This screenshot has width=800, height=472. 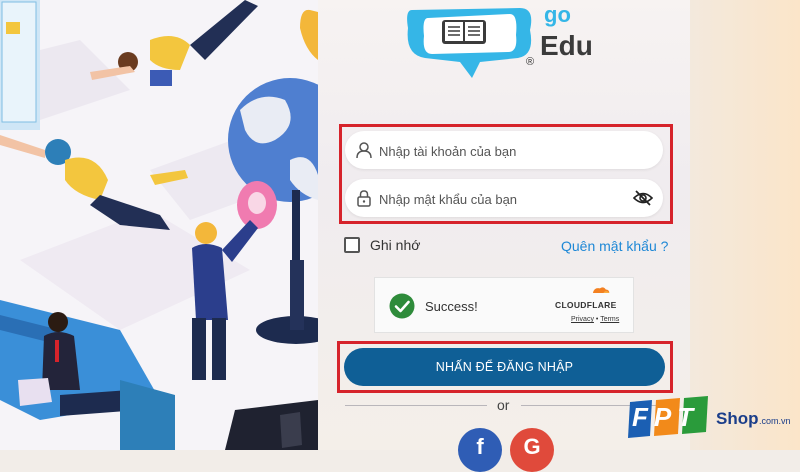 What do you see at coordinates (643, 198) in the screenshot?
I see `eye-off-icon` at bounding box center [643, 198].